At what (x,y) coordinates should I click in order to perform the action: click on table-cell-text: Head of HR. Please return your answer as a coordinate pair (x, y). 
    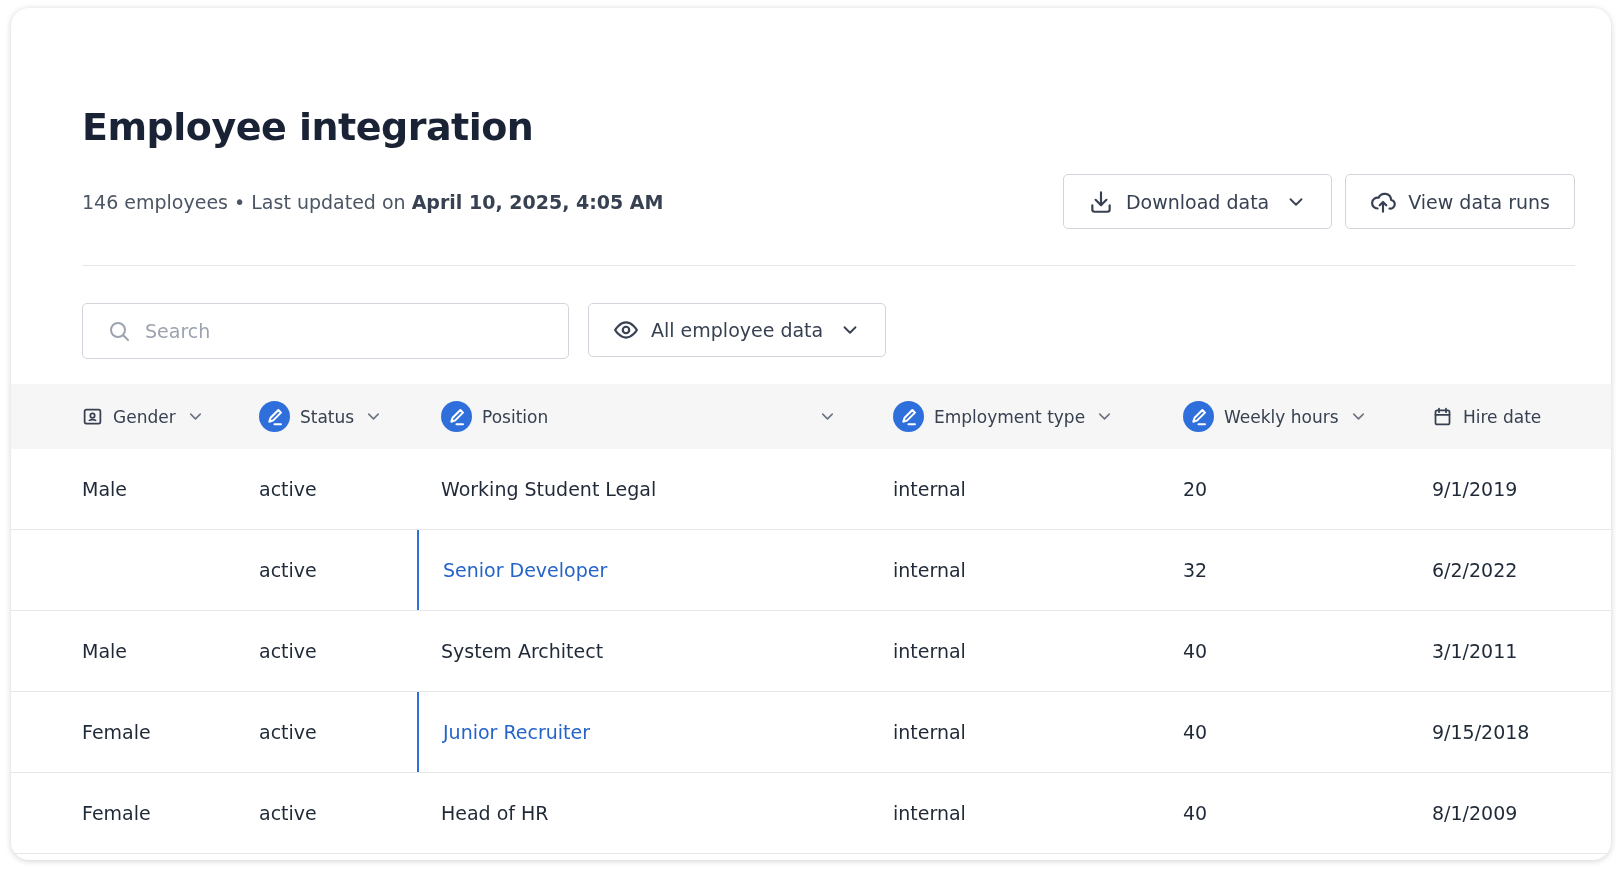
    Looking at the image, I should click on (495, 813).